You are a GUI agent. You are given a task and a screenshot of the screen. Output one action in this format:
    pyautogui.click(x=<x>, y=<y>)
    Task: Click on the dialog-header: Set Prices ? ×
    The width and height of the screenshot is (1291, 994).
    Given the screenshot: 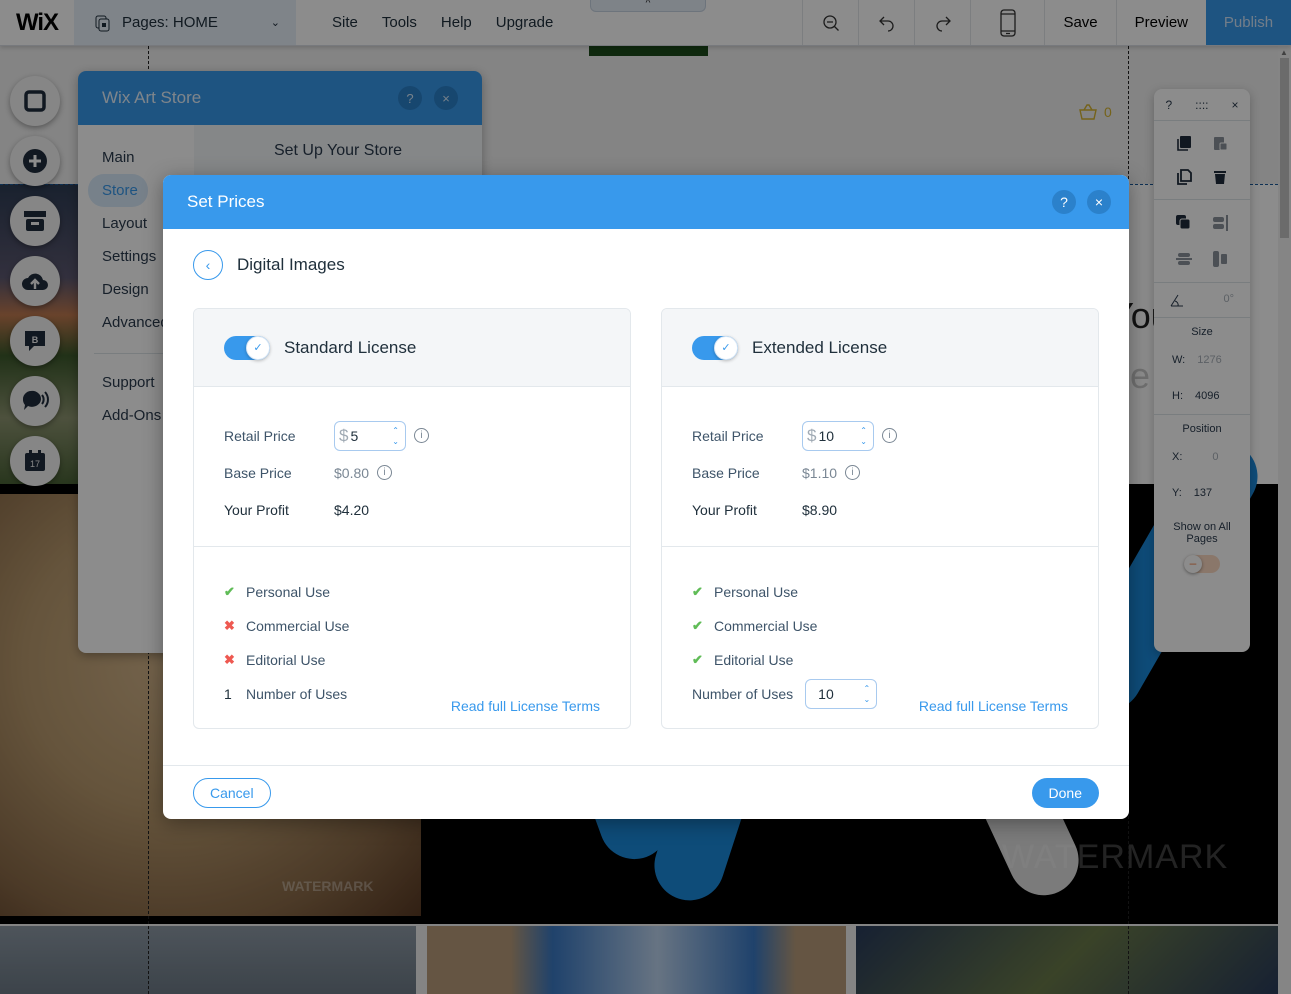 What is the action you would take?
    pyautogui.click(x=646, y=202)
    